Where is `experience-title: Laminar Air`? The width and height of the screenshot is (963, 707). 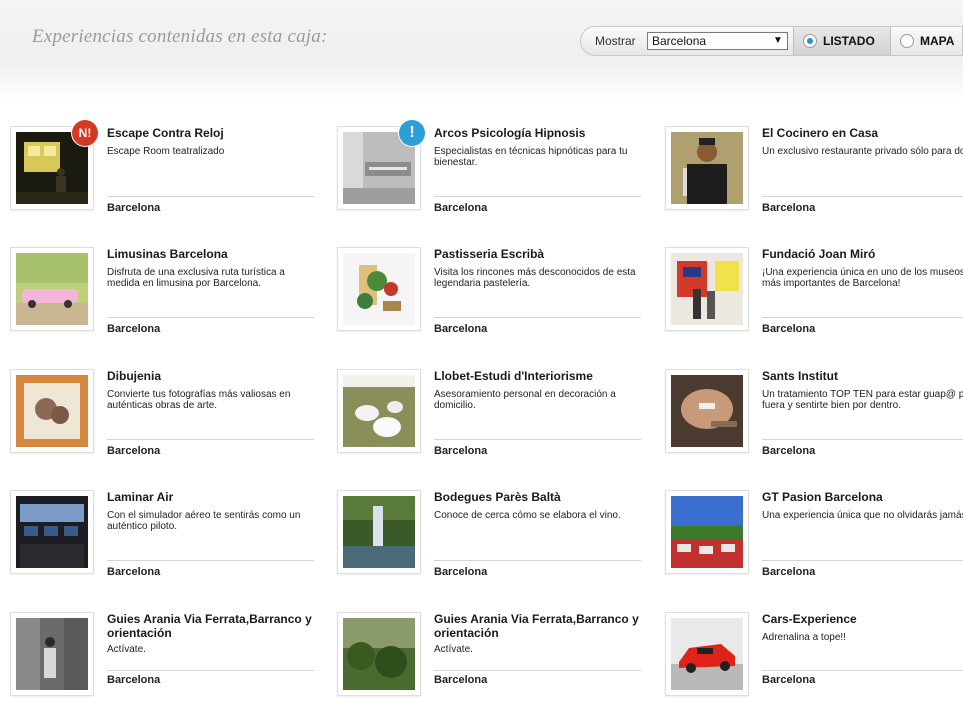
experience-title: Laminar Air is located at coordinates (213, 497).